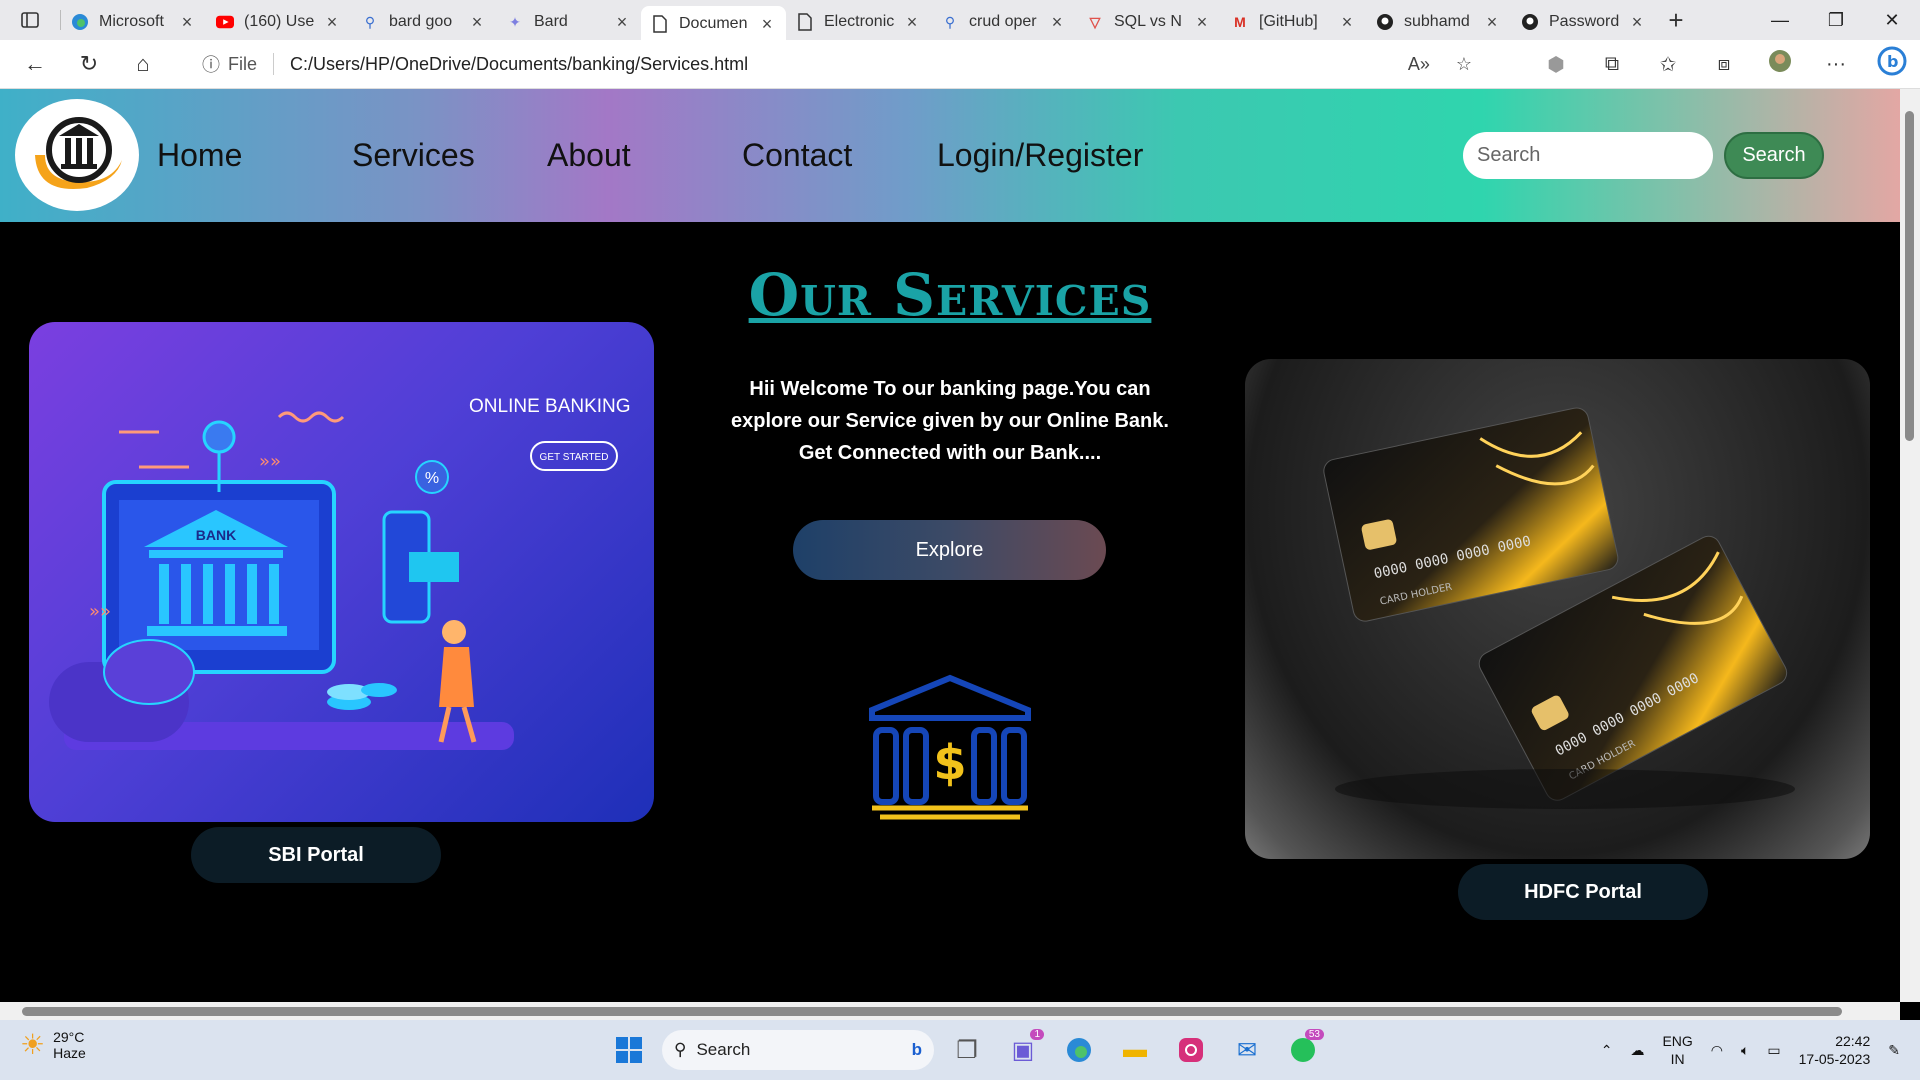 The image size is (1920, 1080). What do you see at coordinates (574, 457) in the screenshot?
I see `get-started-text: GET STARTED` at bounding box center [574, 457].